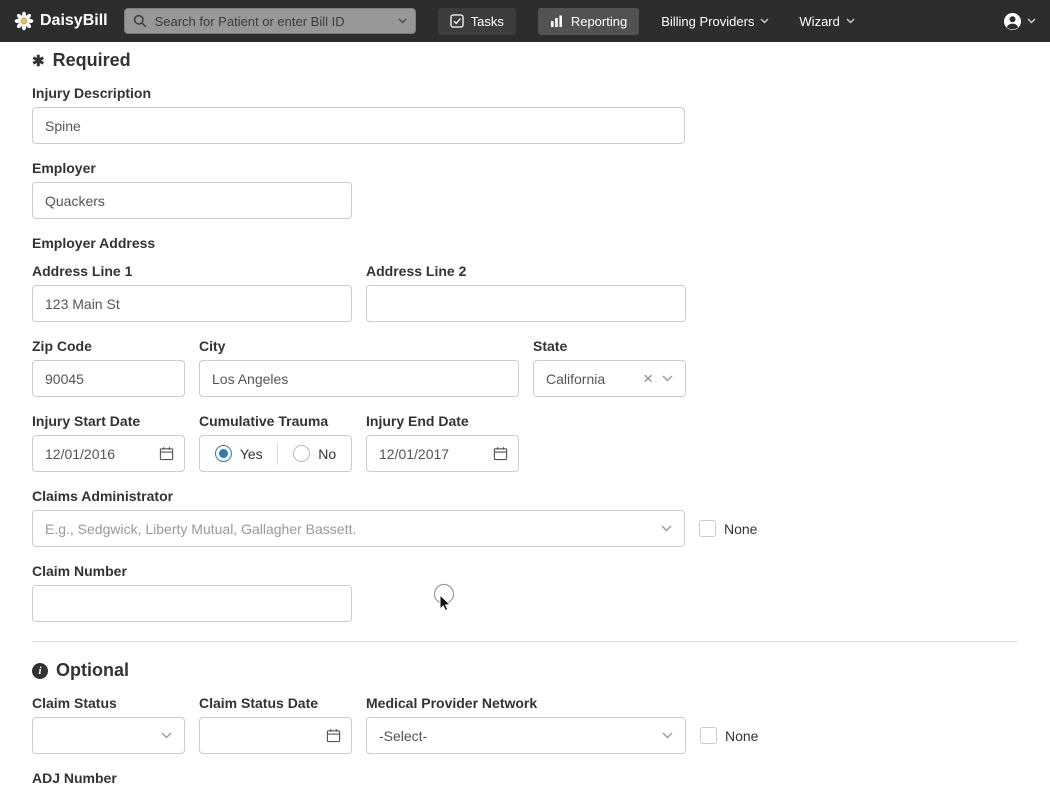 The height and width of the screenshot is (790, 1050). I want to click on address-line2-field: Address Line 2, so click(526, 292).